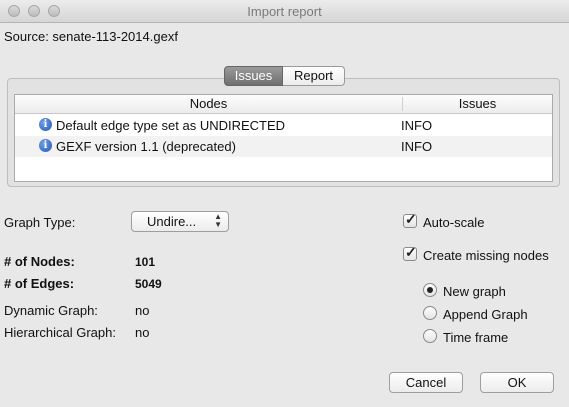 This screenshot has width=569, height=407. Describe the element at coordinates (208, 103) in the screenshot. I see `column-header-nodes: Nodes` at that location.